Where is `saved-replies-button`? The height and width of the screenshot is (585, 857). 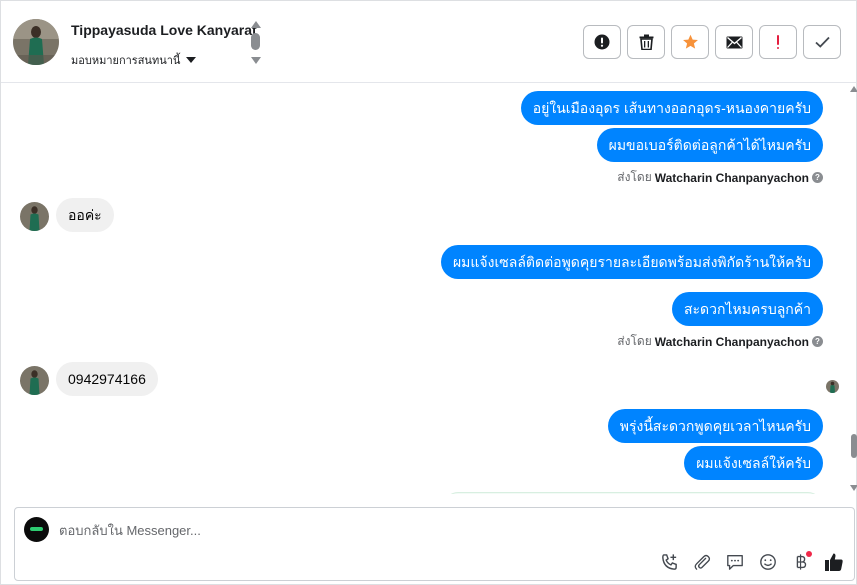 saved-replies-button is located at coordinates (735, 562).